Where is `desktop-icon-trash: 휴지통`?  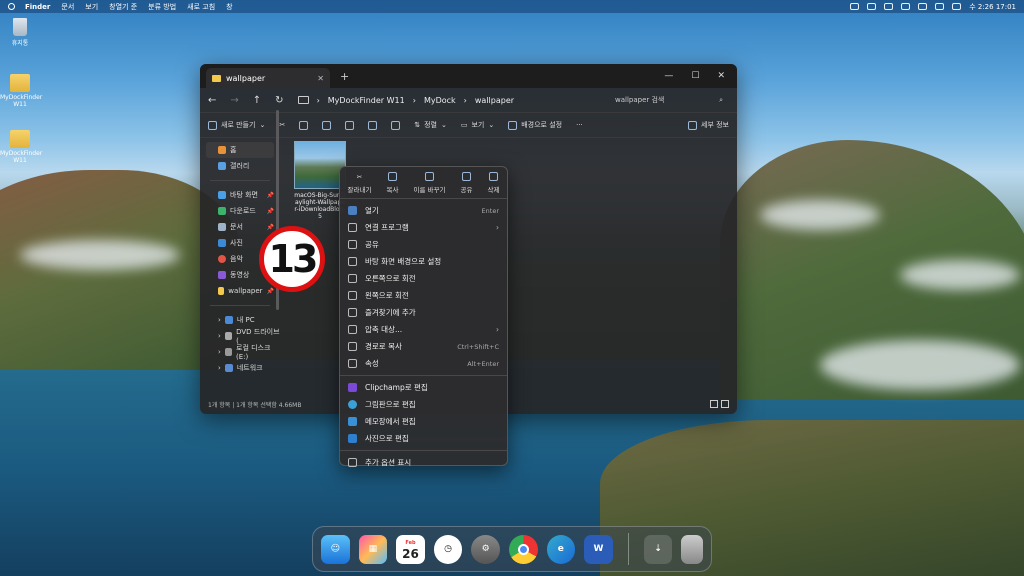 desktop-icon-trash: 휴지통 is located at coordinates (20, 32).